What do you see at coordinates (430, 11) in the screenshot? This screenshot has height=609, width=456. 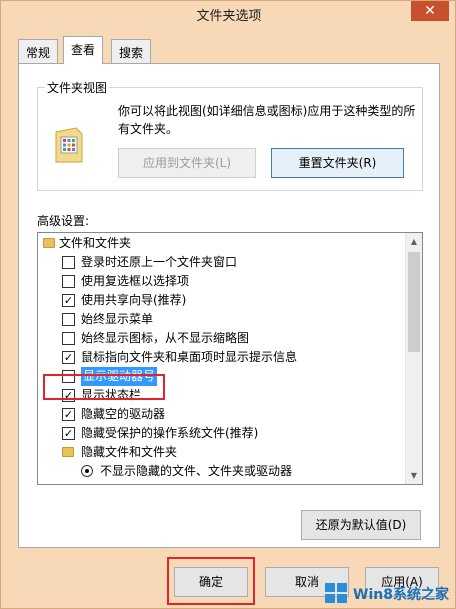 I see `close-button: ✕` at bounding box center [430, 11].